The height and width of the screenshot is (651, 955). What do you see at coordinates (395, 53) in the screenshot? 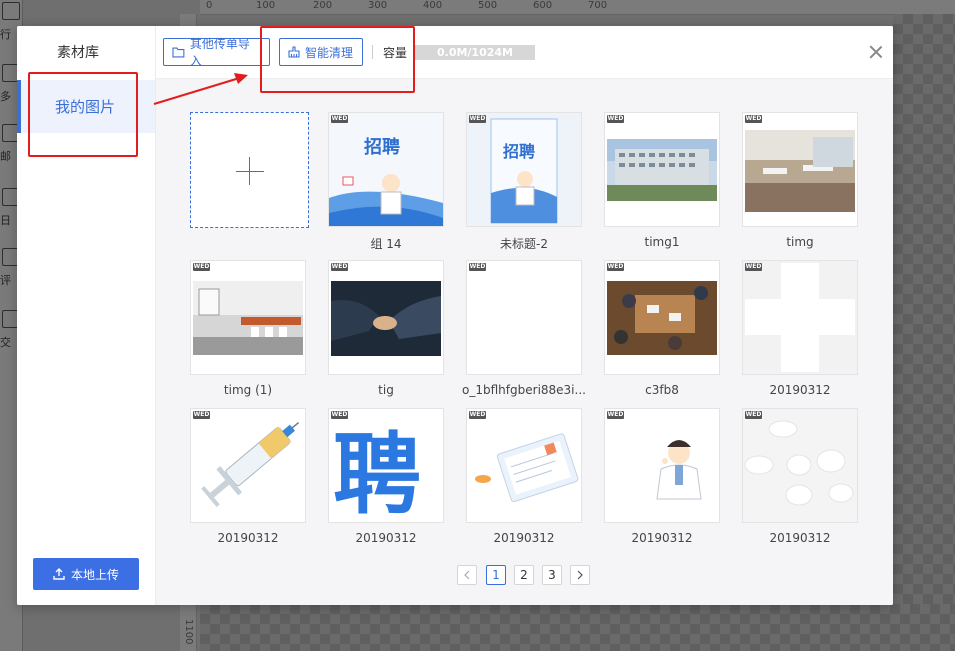
I see `capacity-label: 容量` at bounding box center [395, 53].